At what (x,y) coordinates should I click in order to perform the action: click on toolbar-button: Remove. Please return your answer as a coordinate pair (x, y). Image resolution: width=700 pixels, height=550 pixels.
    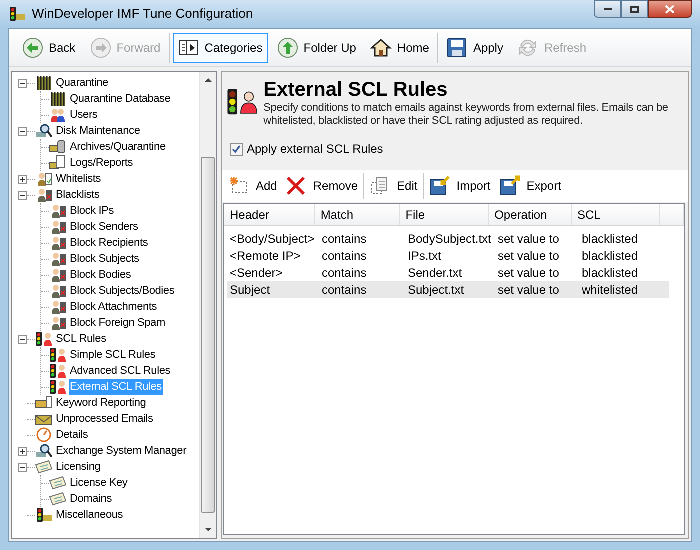
    Looking at the image, I should click on (321, 186).